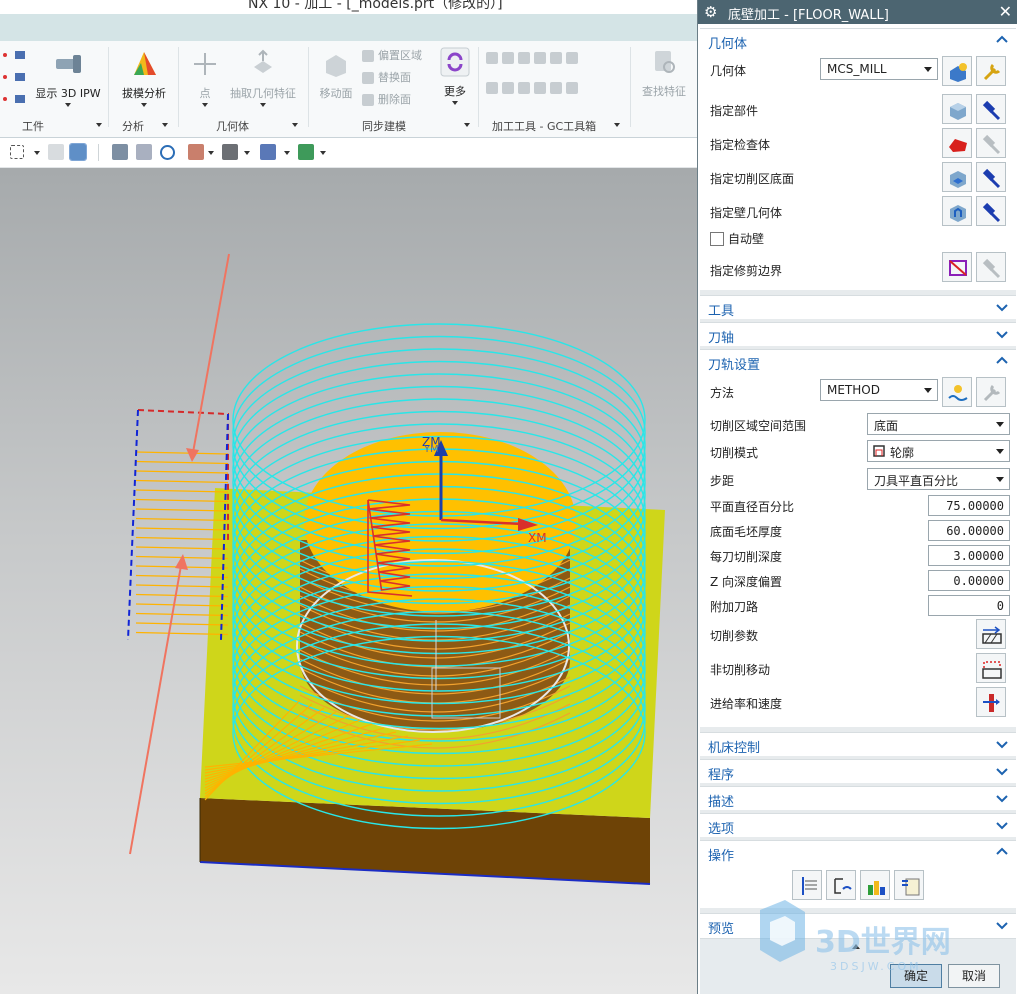 Image resolution: width=1017 pixels, height=994 pixels. What do you see at coordinates (969, 555) in the screenshot?
I see `depth-per-cut-input: 3.00000` at bounding box center [969, 555].